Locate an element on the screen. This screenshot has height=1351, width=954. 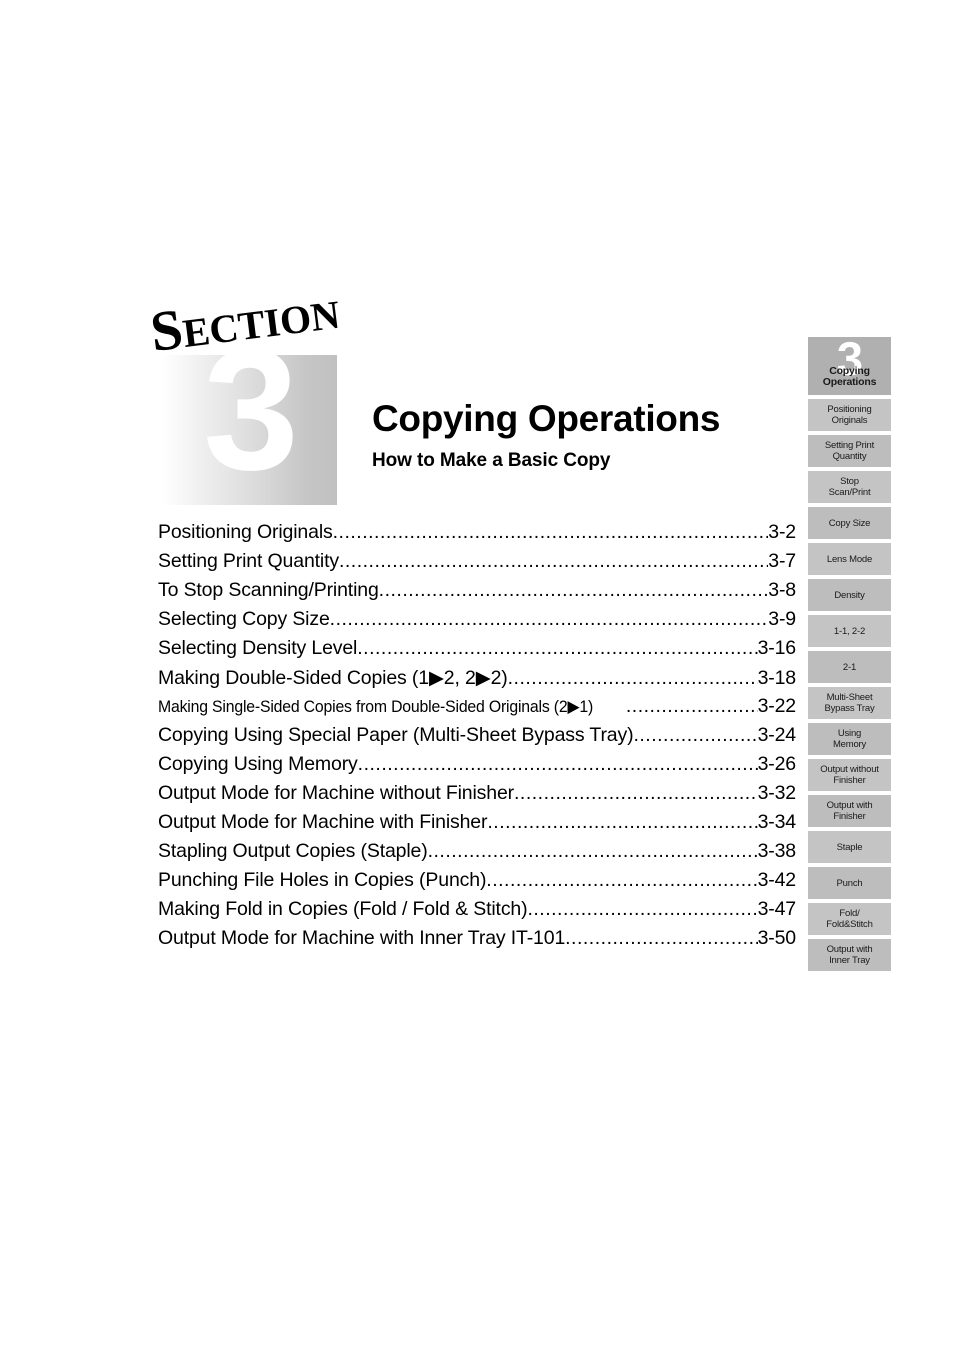
thumb-index-tab: Multi-Sheet Bypass Tray is located at coordinates (849, 703).